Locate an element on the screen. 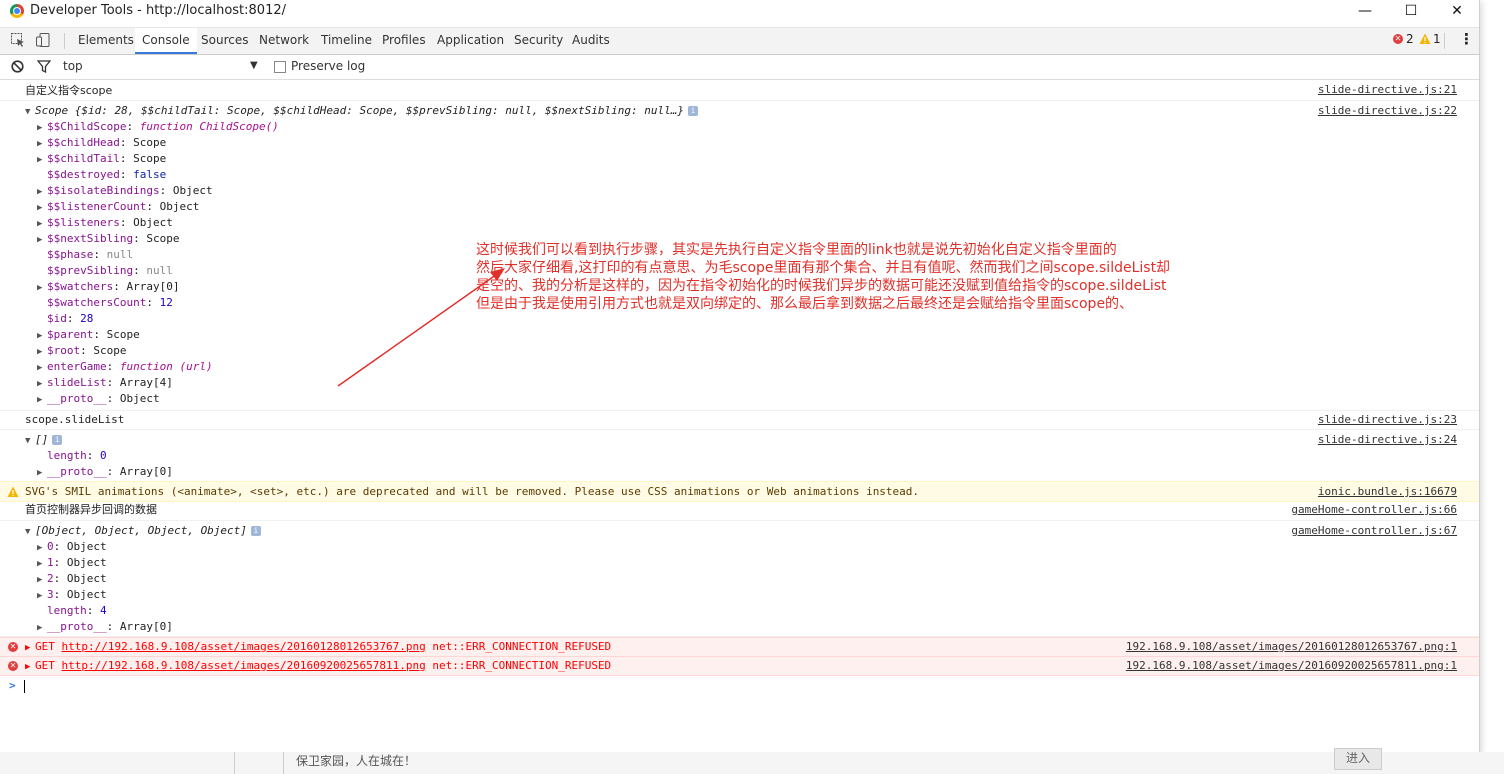 Image resolution: width=1504 pixels, height=774 pixels. minimize-button: — is located at coordinates (1365, 12).